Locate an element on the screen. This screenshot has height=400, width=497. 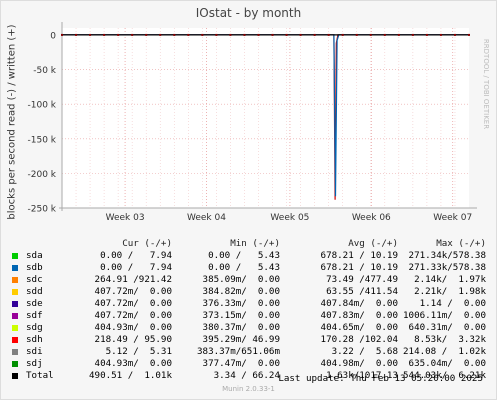
legend-name: sdf is located at coordinates (34, 315).